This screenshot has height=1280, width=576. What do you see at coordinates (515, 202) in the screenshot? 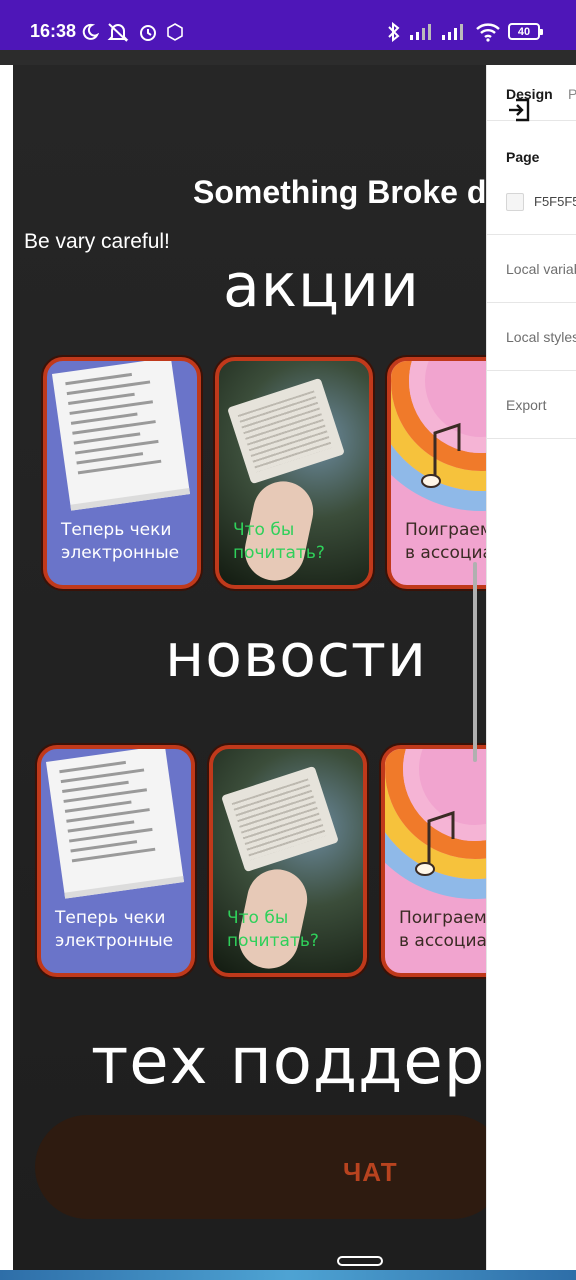
I see `page-color-swatch` at bounding box center [515, 202].